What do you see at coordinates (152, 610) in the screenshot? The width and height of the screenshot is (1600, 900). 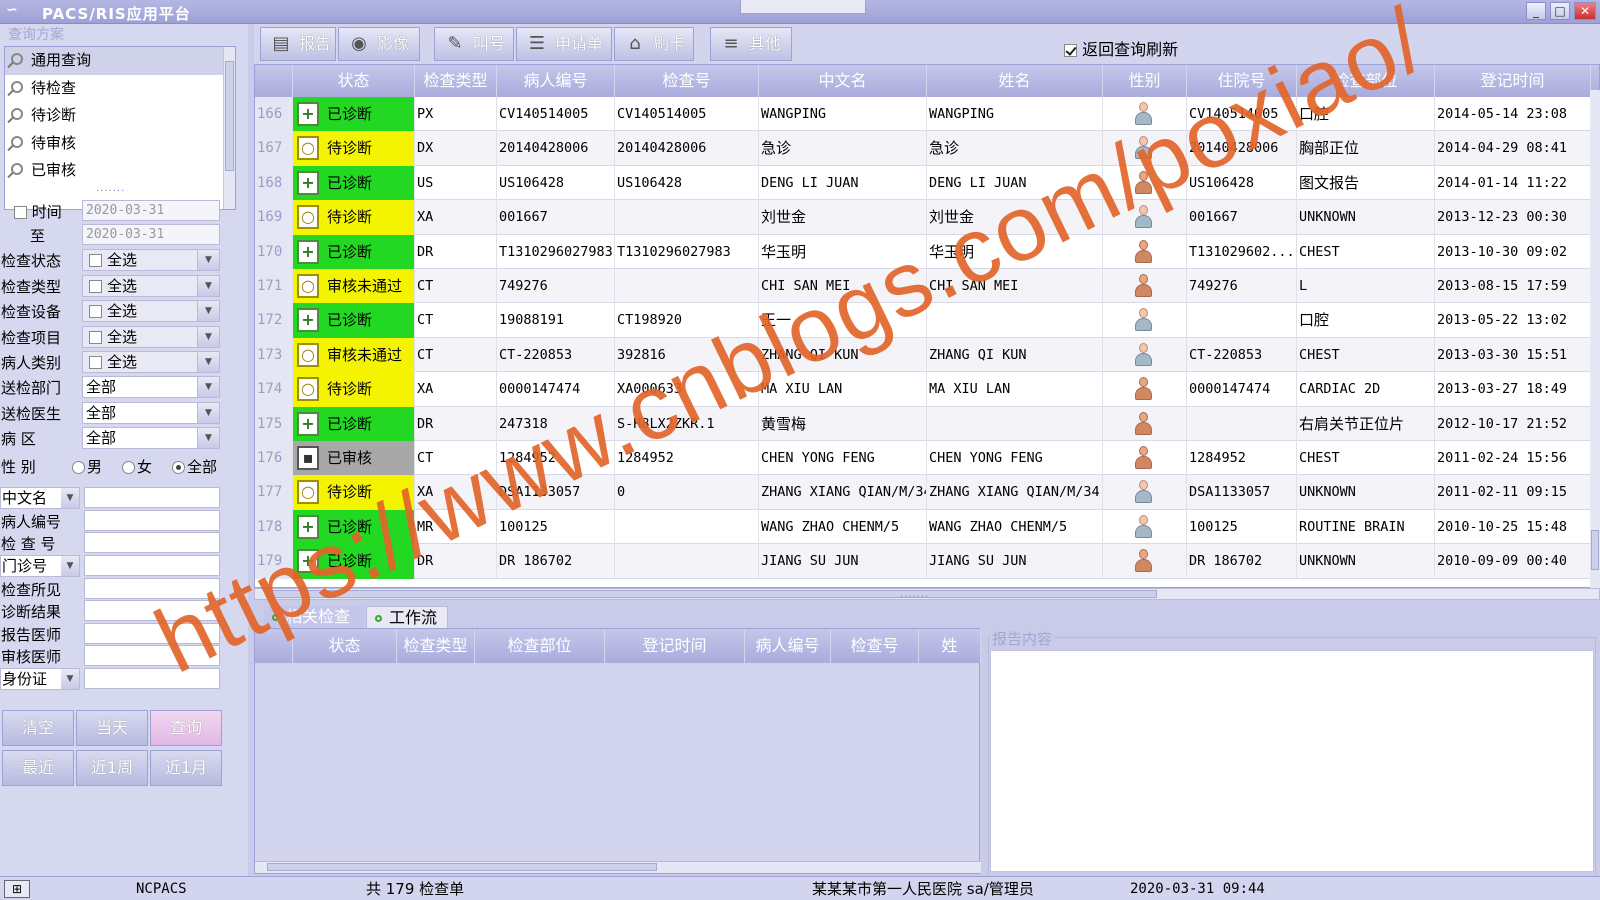 I see `diagnosis-input` at bounding box center [152, 610].